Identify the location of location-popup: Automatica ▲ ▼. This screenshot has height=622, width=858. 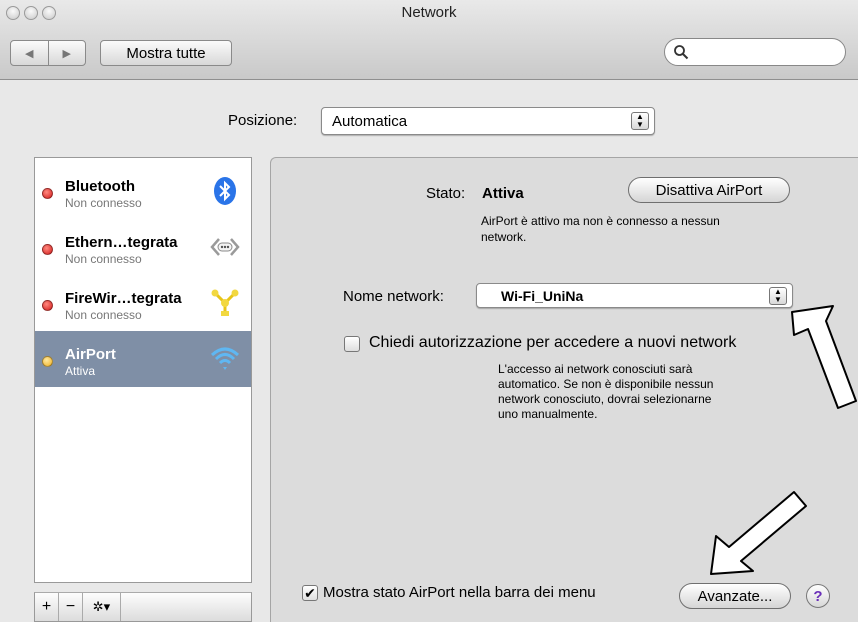
(488, 121).